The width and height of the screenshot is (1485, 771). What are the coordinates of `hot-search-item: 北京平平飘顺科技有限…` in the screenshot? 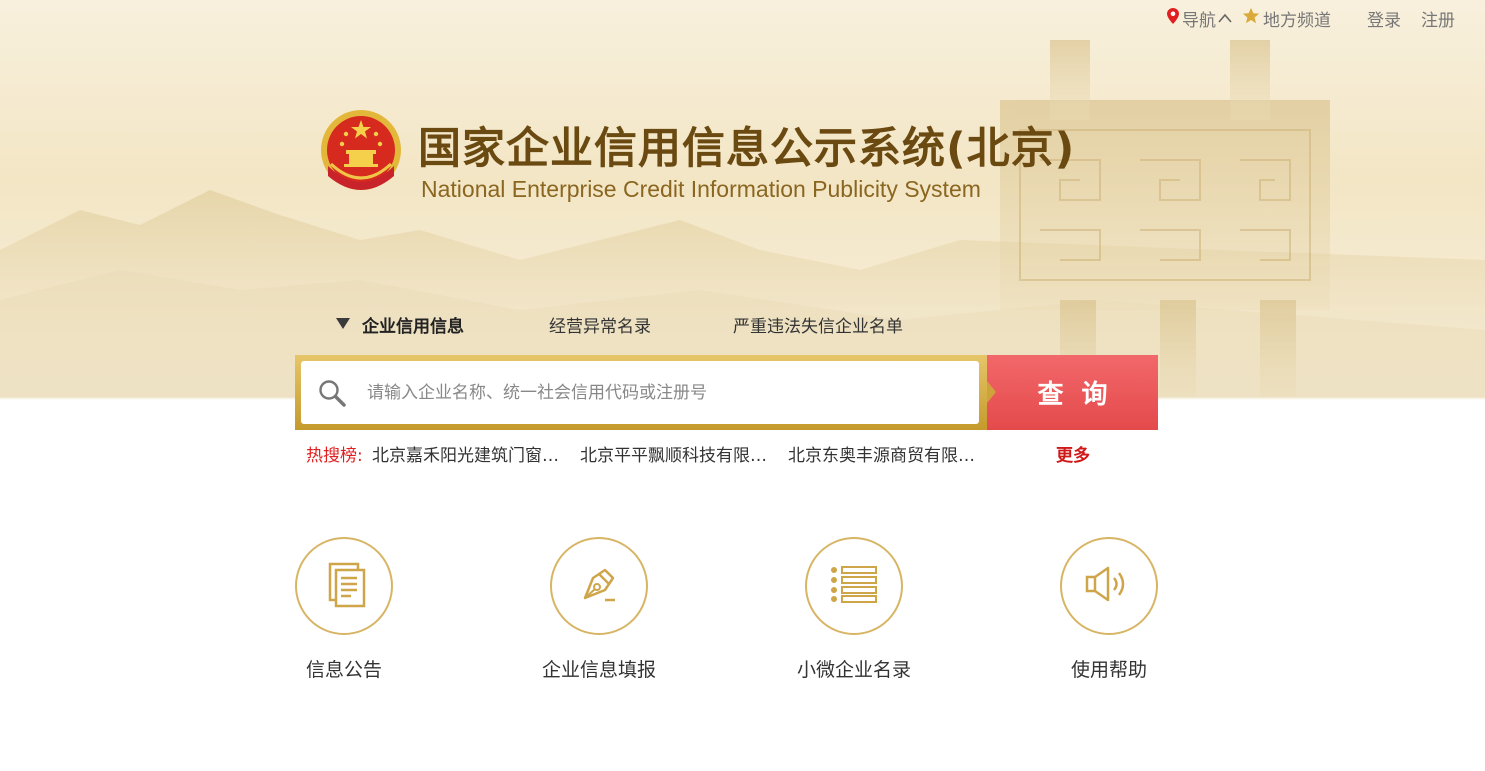 It's located at (673, 453).